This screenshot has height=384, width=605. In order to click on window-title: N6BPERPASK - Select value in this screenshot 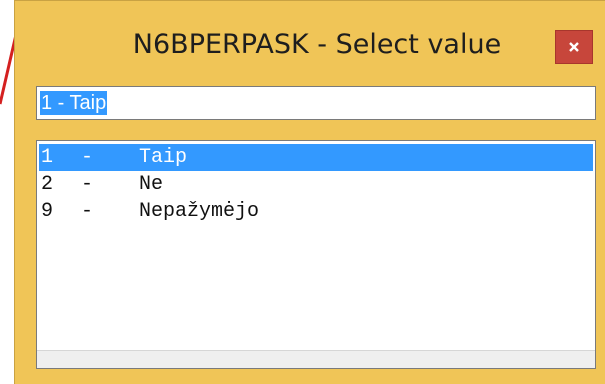, I will do `click(317, 44)`.